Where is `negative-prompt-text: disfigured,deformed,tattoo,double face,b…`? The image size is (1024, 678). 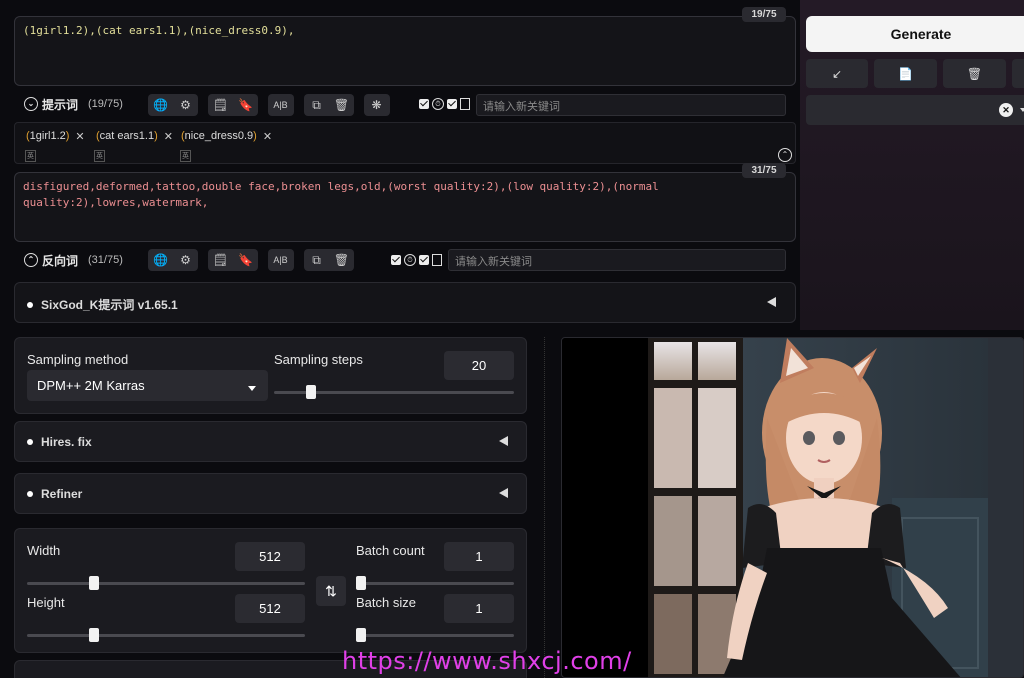 negative-prompt-text: disfigured,deformed,tattoo,double face,b… is located at coordinates (341, 194).